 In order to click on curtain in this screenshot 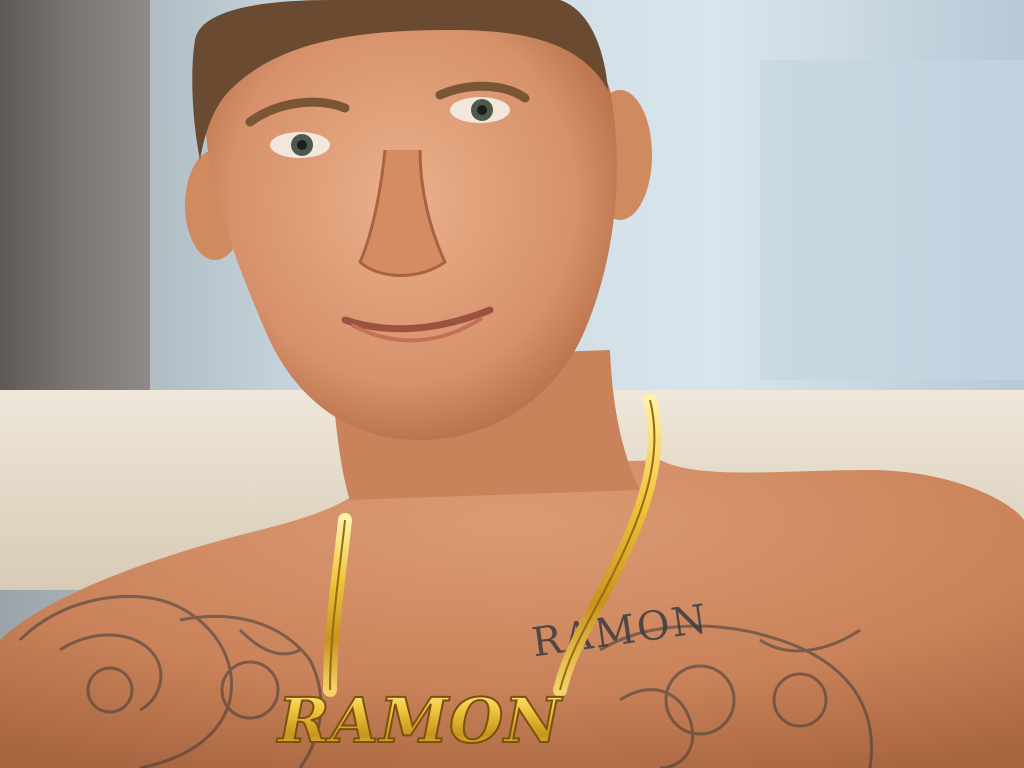, I will do `click(75, 210)`.